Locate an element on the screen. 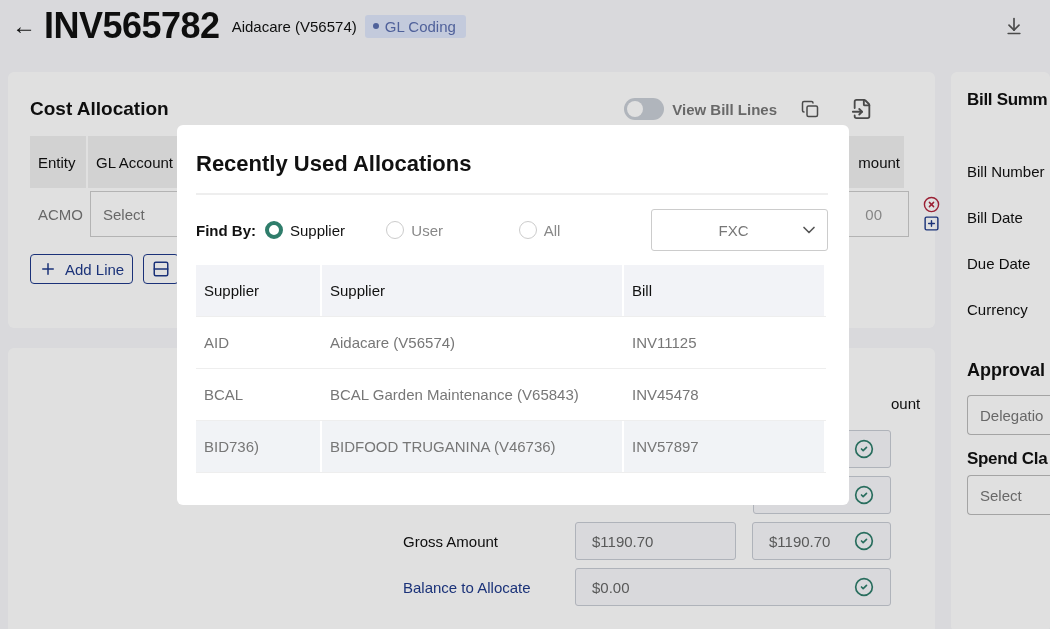 This screenshot has width=1050, height=629. plus-icon is located at coordinates (48, 269).